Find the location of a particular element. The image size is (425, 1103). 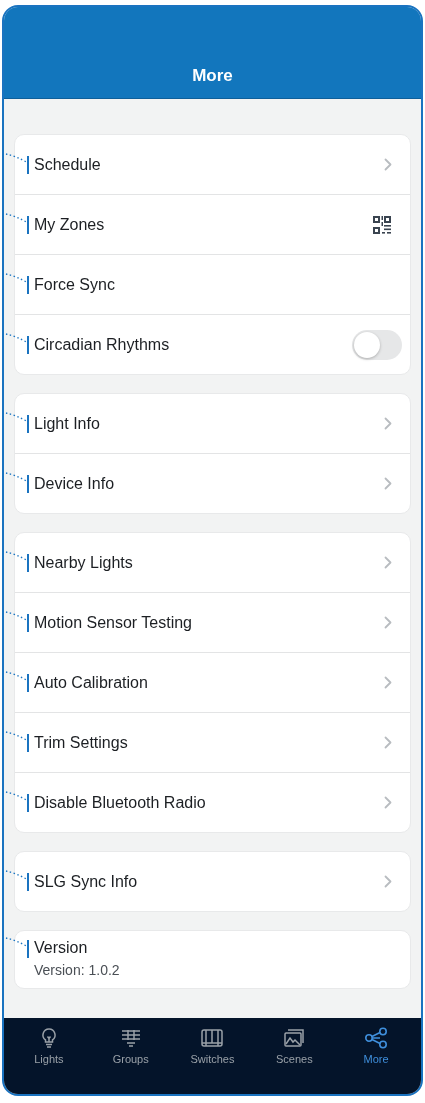

settings-row: Version Version: 1.0.2 is located at coordinates (203, 963).